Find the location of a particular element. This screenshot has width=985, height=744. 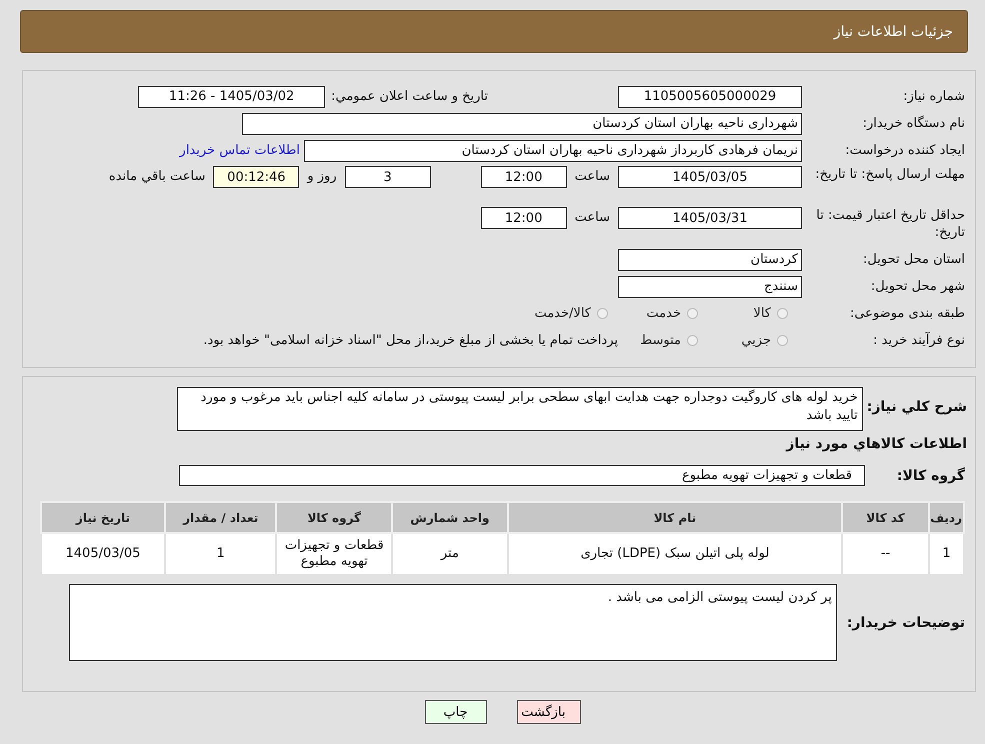

field-label: تاریخ و ساعت اعلان عمومي: is located at coordinates (409, 96).